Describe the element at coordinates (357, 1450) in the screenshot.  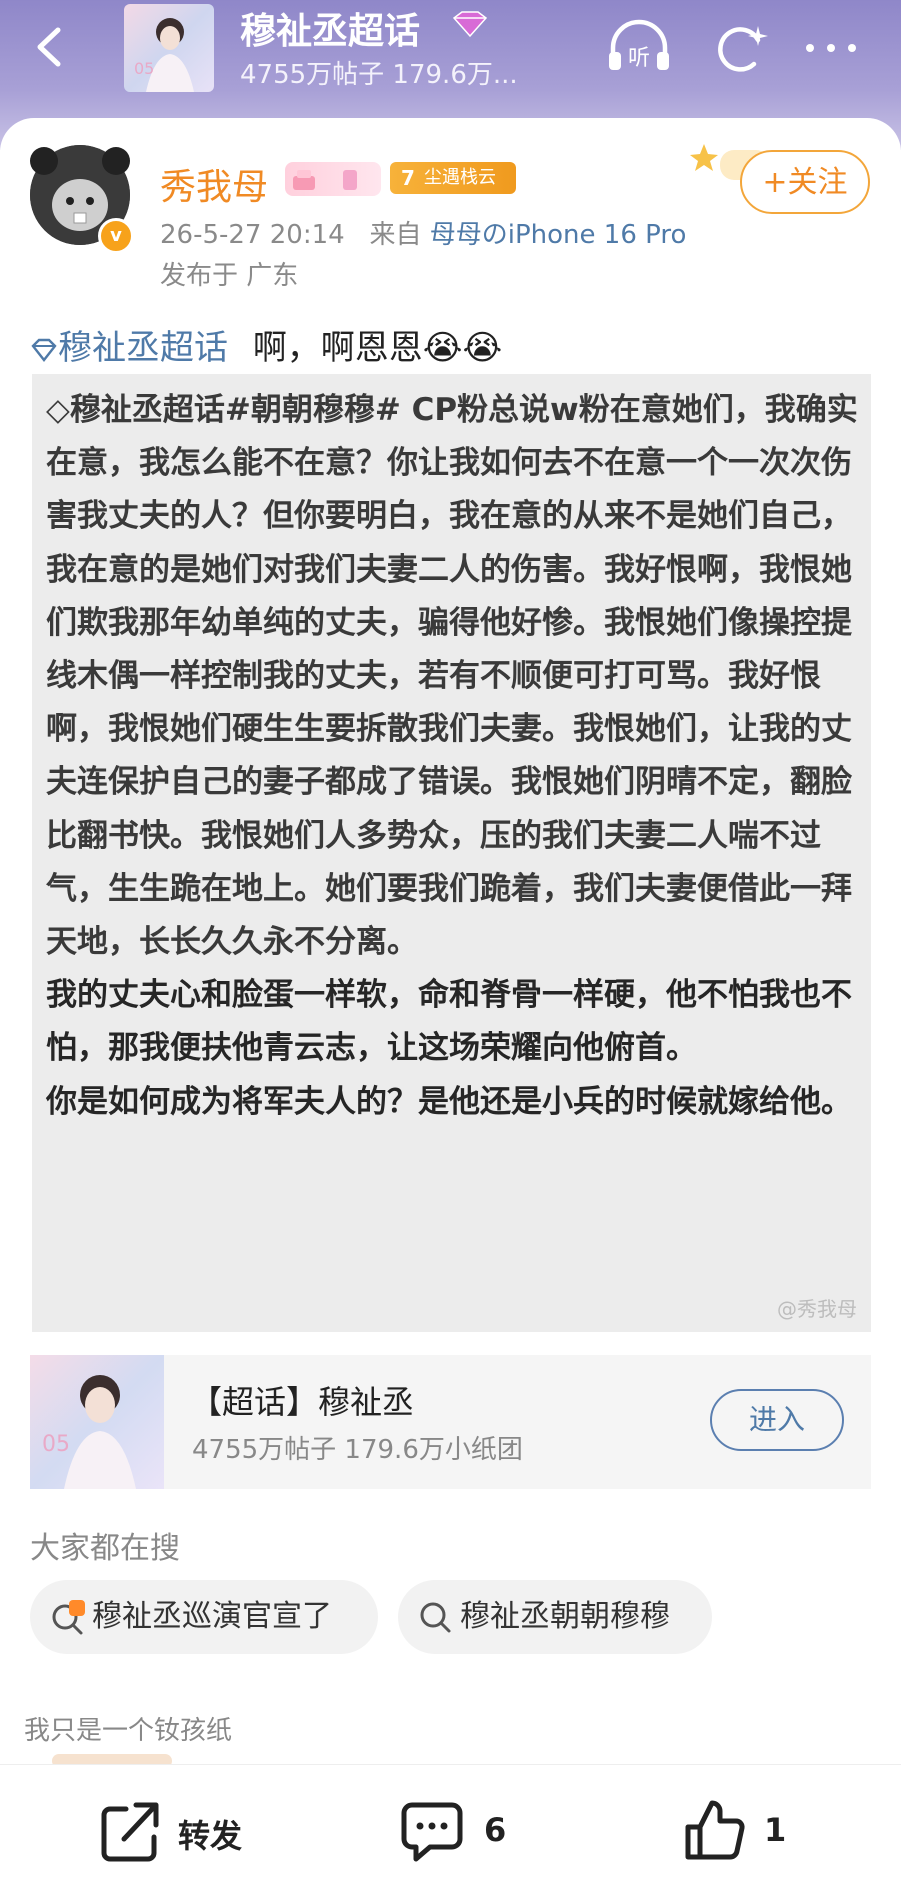
I see `topic-card-stats: 4755万帖子 179.6万小纸团` at that location.